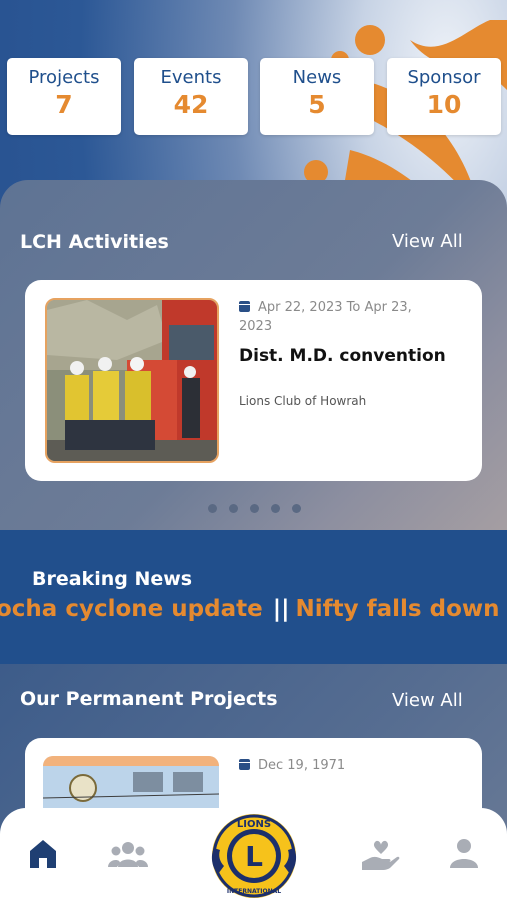 This screenshot has height=900, width=507. I want to click on stat-card-projects: Projects 7, so click(64, 96).